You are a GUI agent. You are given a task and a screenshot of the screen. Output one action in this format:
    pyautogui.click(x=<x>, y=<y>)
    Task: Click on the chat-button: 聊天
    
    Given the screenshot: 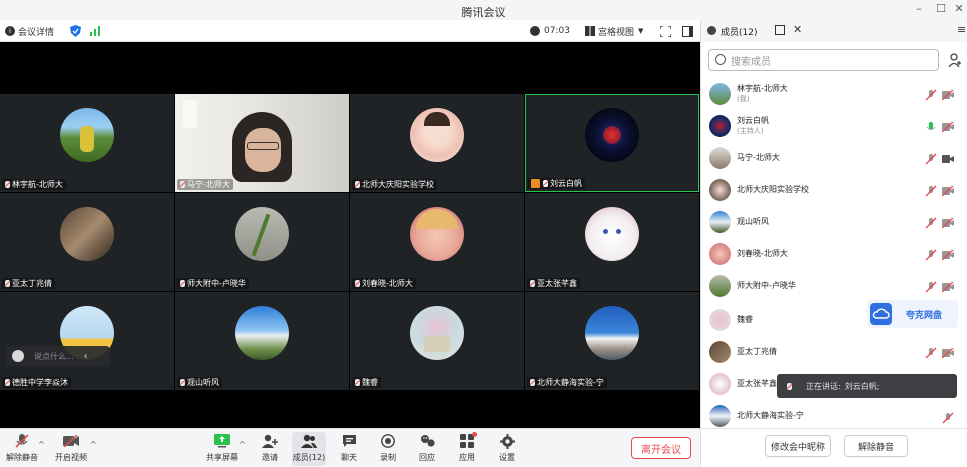 What is the action you would take?
    pyautogui.click(x=349, y=449)
    